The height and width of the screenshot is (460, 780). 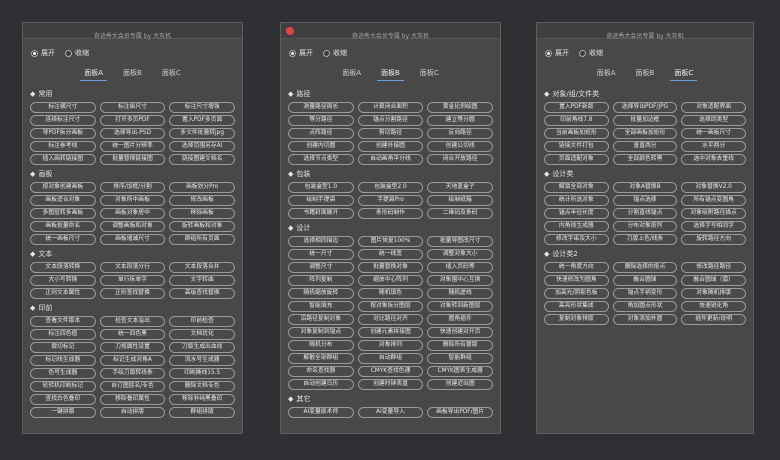 I want to click on action-button: 修改字串及大小, so click(x=576, y=239).